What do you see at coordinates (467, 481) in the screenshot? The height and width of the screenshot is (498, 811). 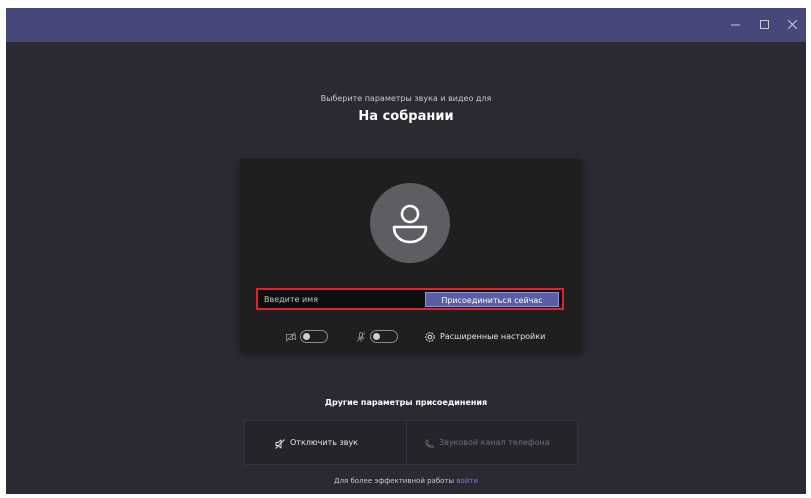 I see `sign-in-link: войти` at bounding box center [467, 481].